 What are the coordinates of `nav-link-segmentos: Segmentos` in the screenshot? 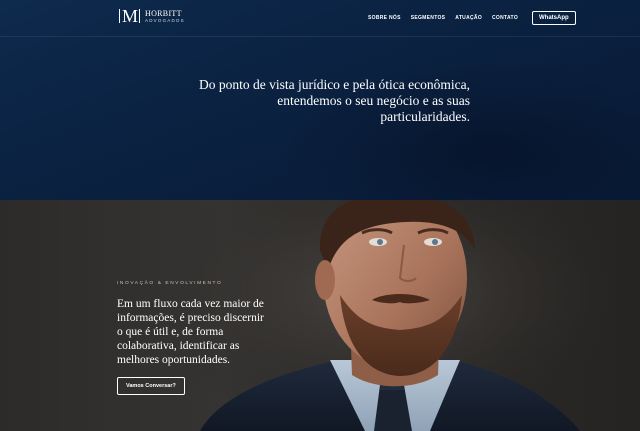 It's located at (428, 18).